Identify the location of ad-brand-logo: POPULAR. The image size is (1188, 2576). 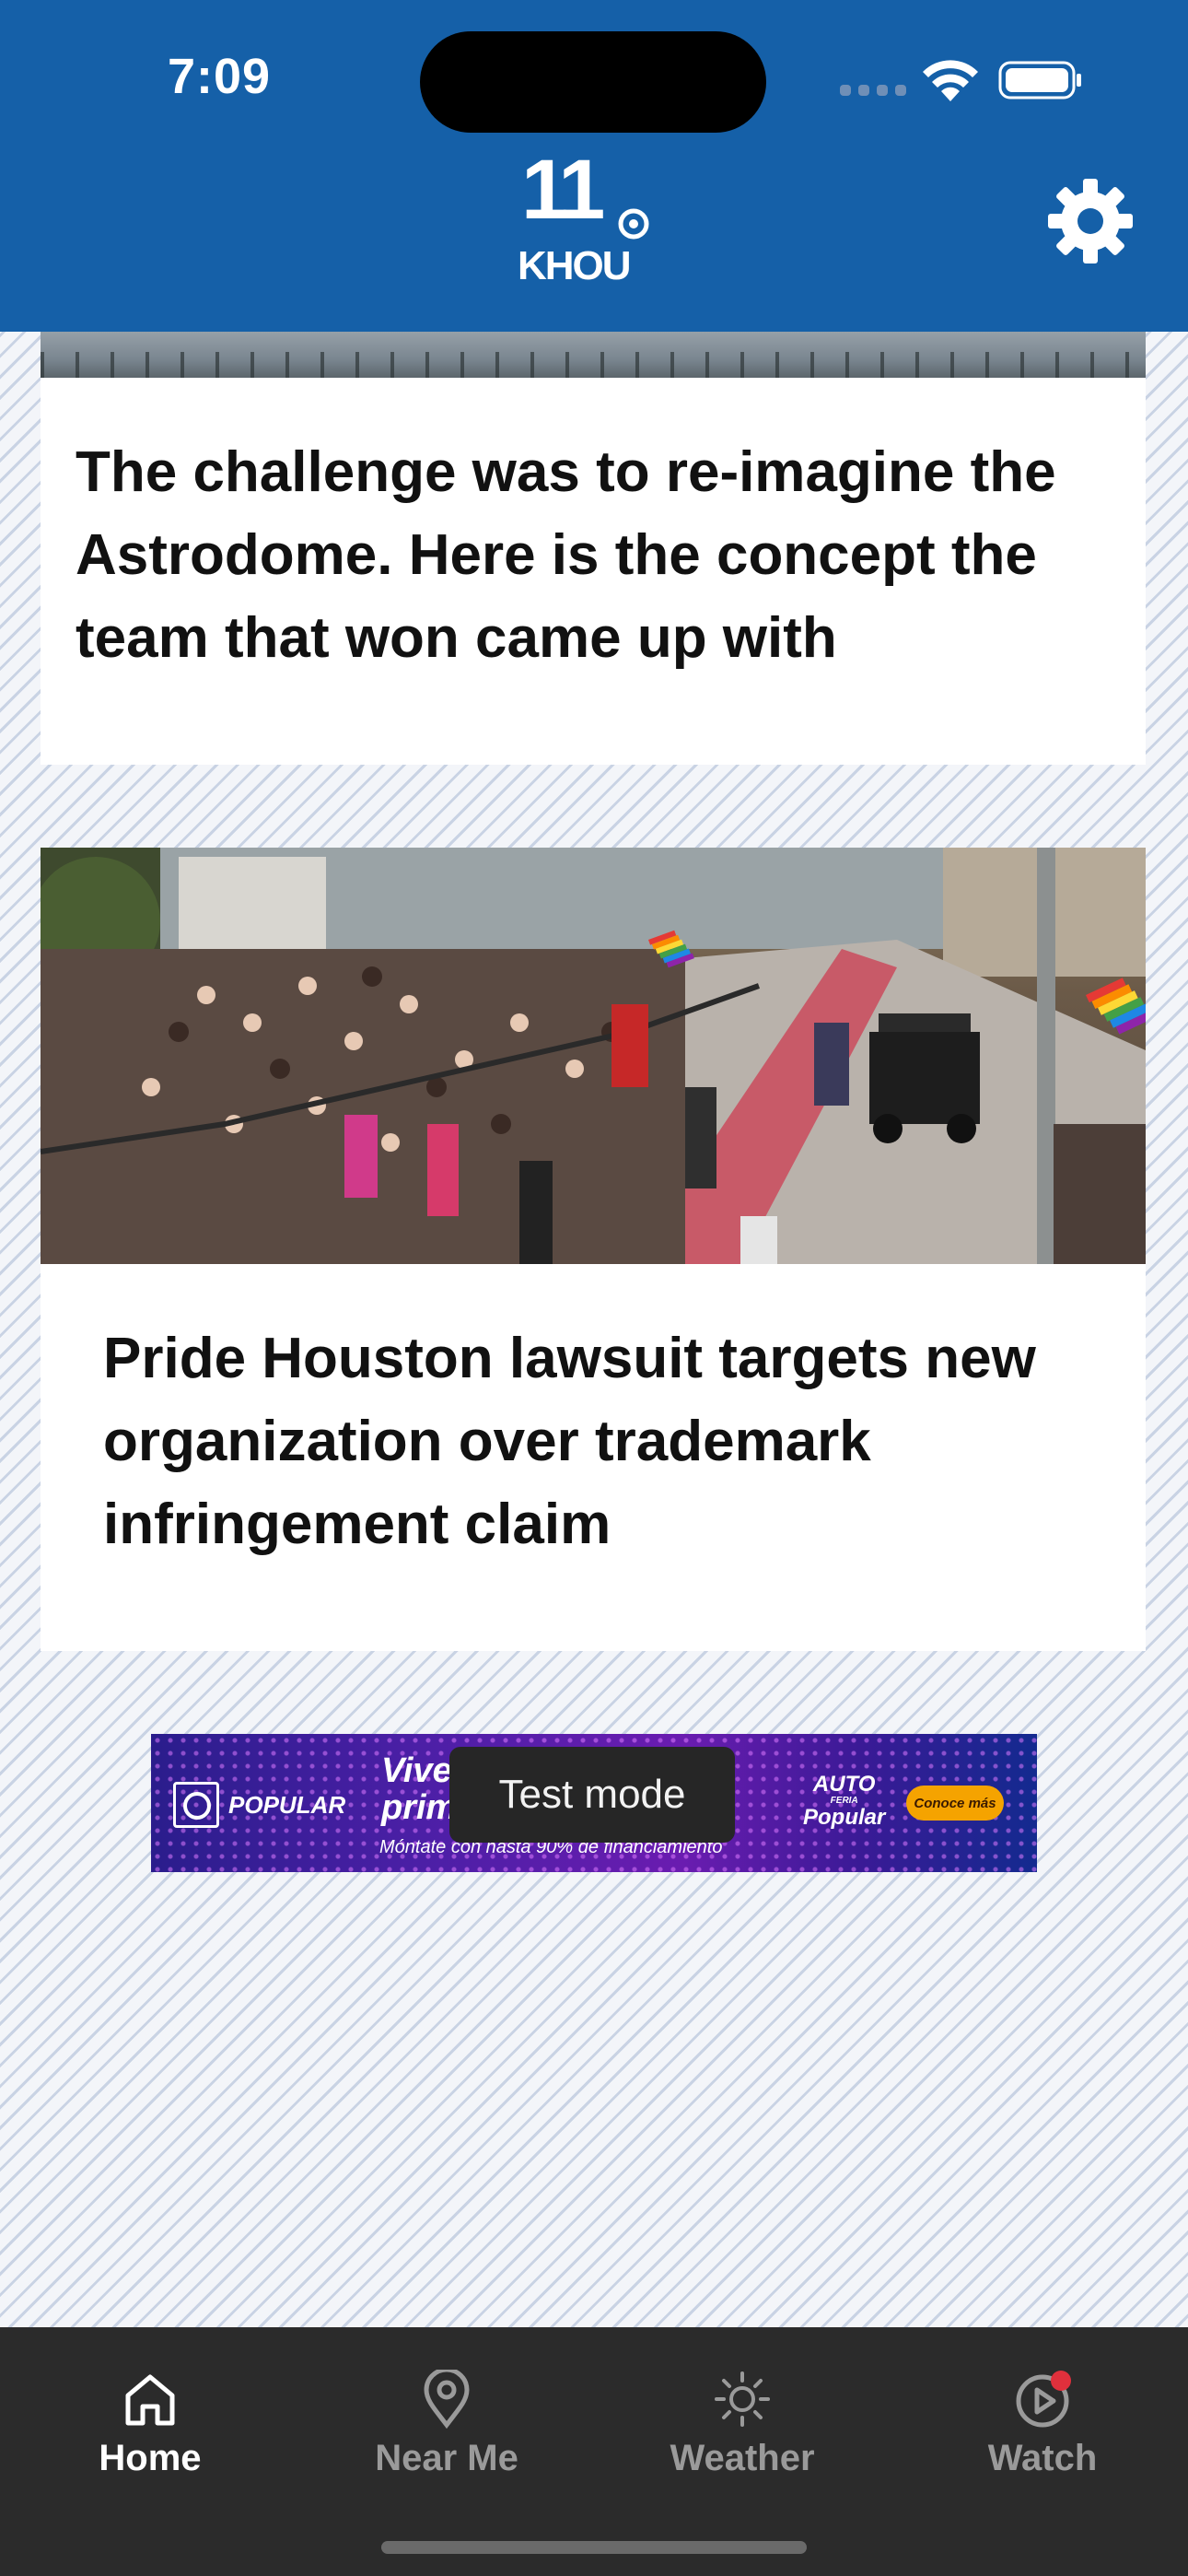
(259, 1805).